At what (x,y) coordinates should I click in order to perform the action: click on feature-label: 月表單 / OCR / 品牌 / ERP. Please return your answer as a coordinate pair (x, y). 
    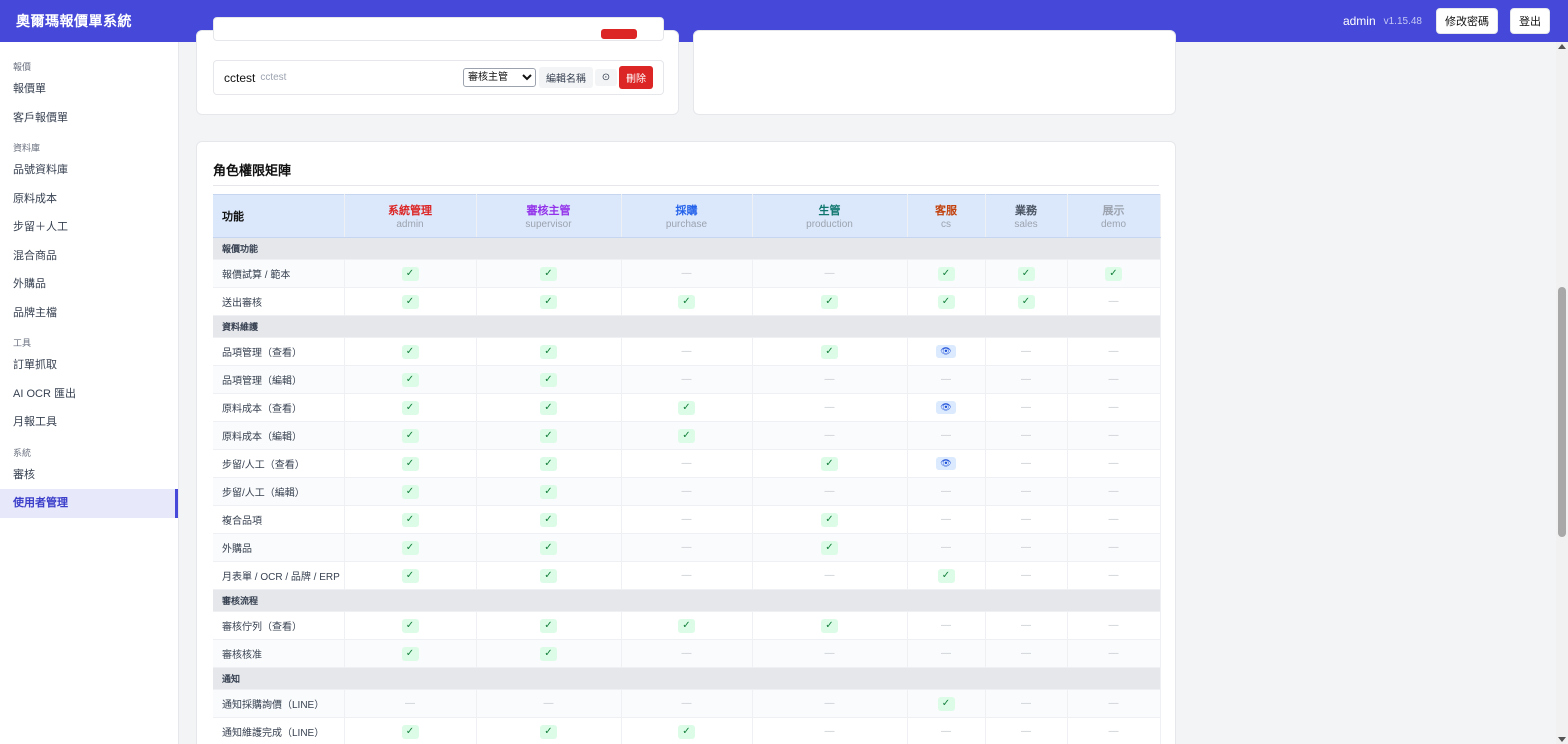
    Looking at the image, I should click on (279, 575).